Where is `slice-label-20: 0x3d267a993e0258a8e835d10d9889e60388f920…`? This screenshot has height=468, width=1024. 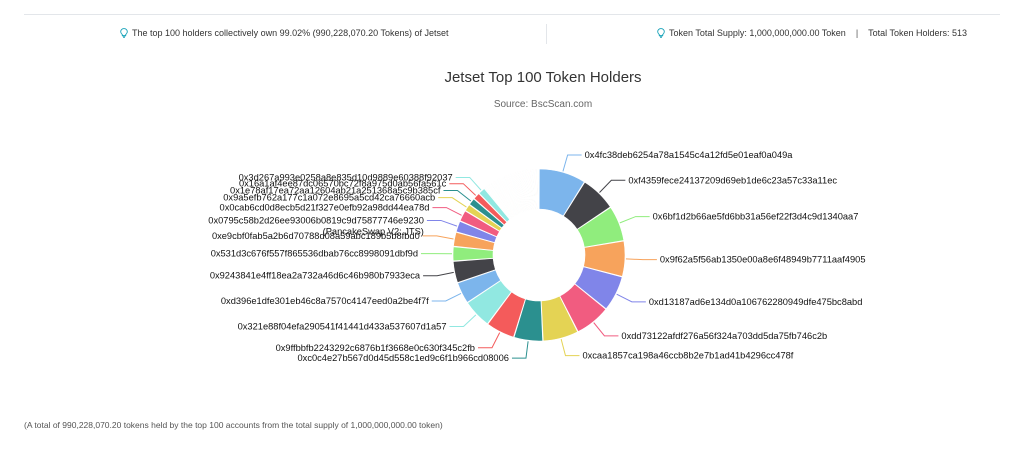 slice-label-20: 0x3d267a993e0258a8e835d10d9889e60388f920… is located at coordinates (346, 177).